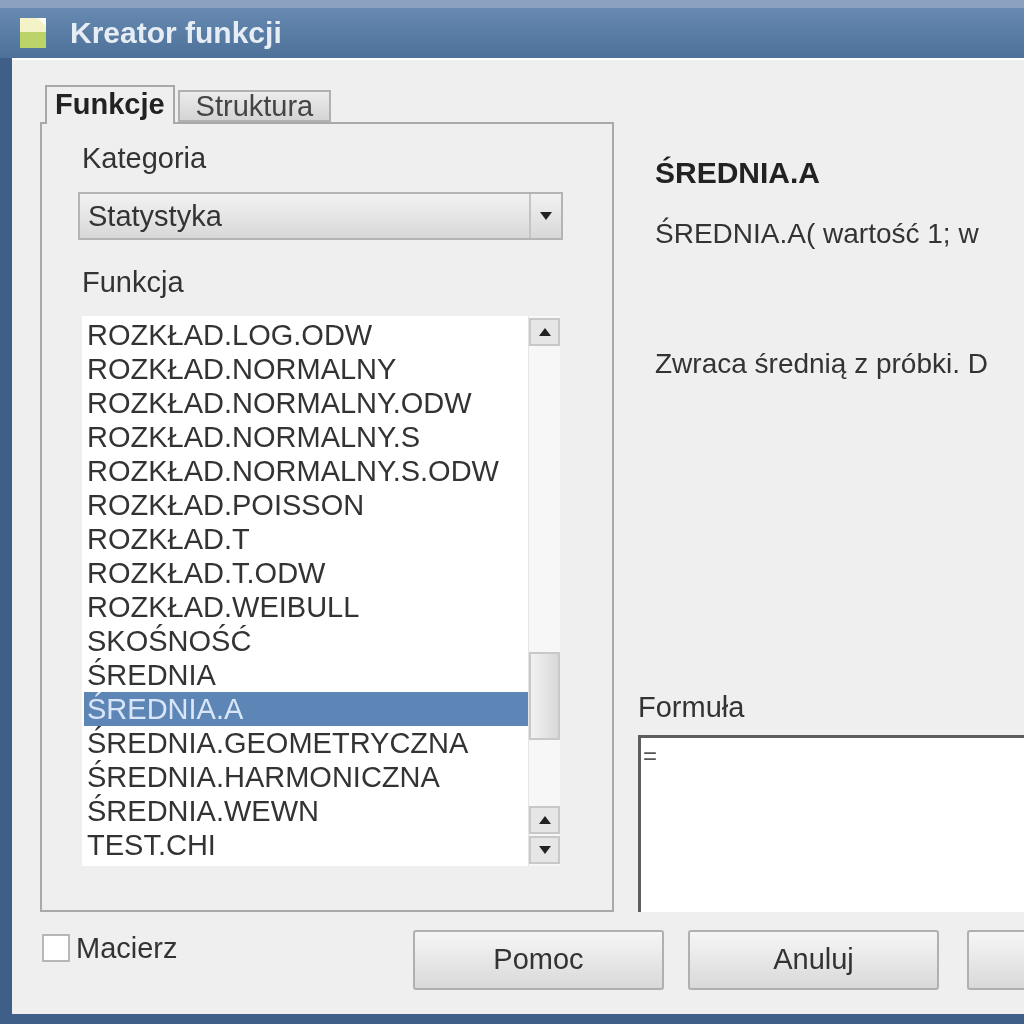 This screenshot has width=1024, height=1024. I want to click on function-list-item: SKOŚNOŚĆ, so click(306, 641).